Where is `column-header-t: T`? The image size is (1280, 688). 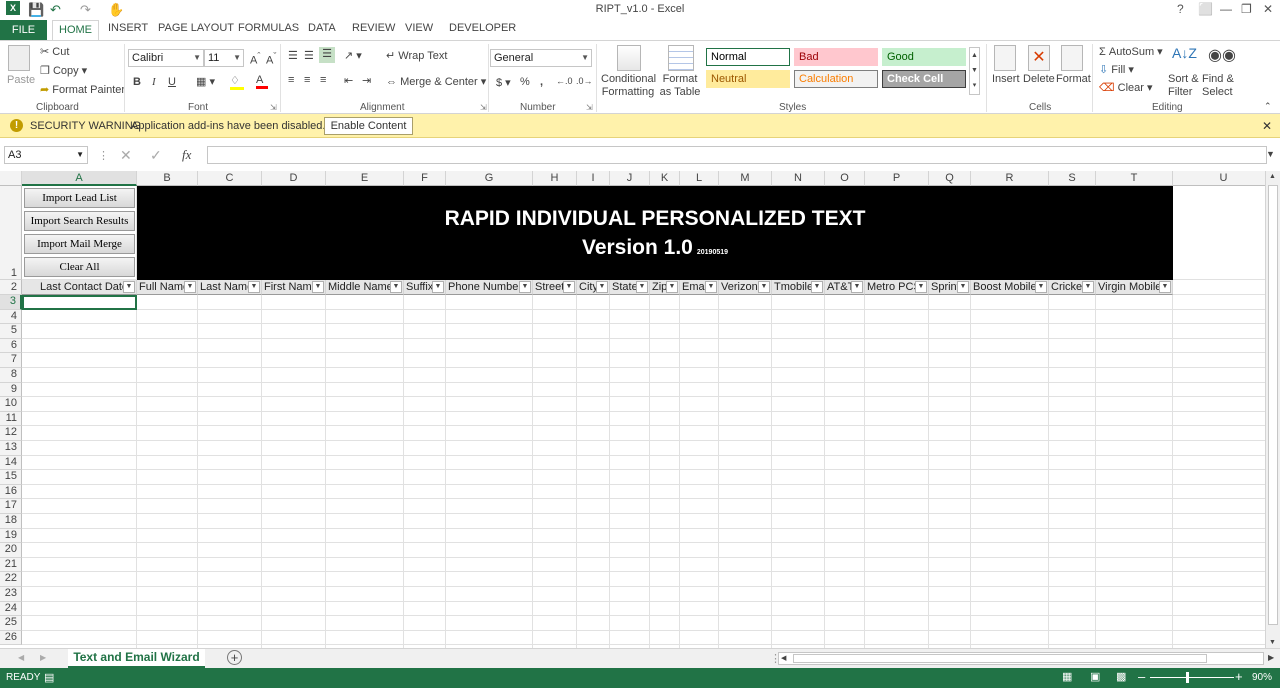 column-header-t: T is located at coordinates (1134, 178).